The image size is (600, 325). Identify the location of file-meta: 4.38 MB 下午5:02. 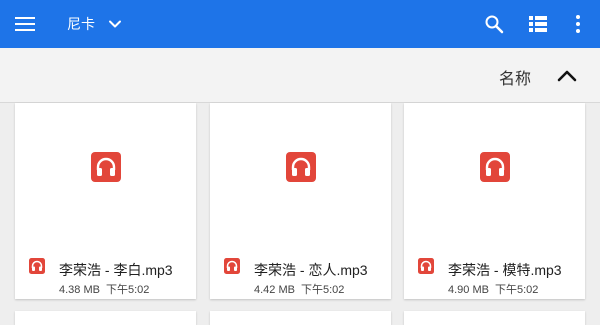
(104, 289).